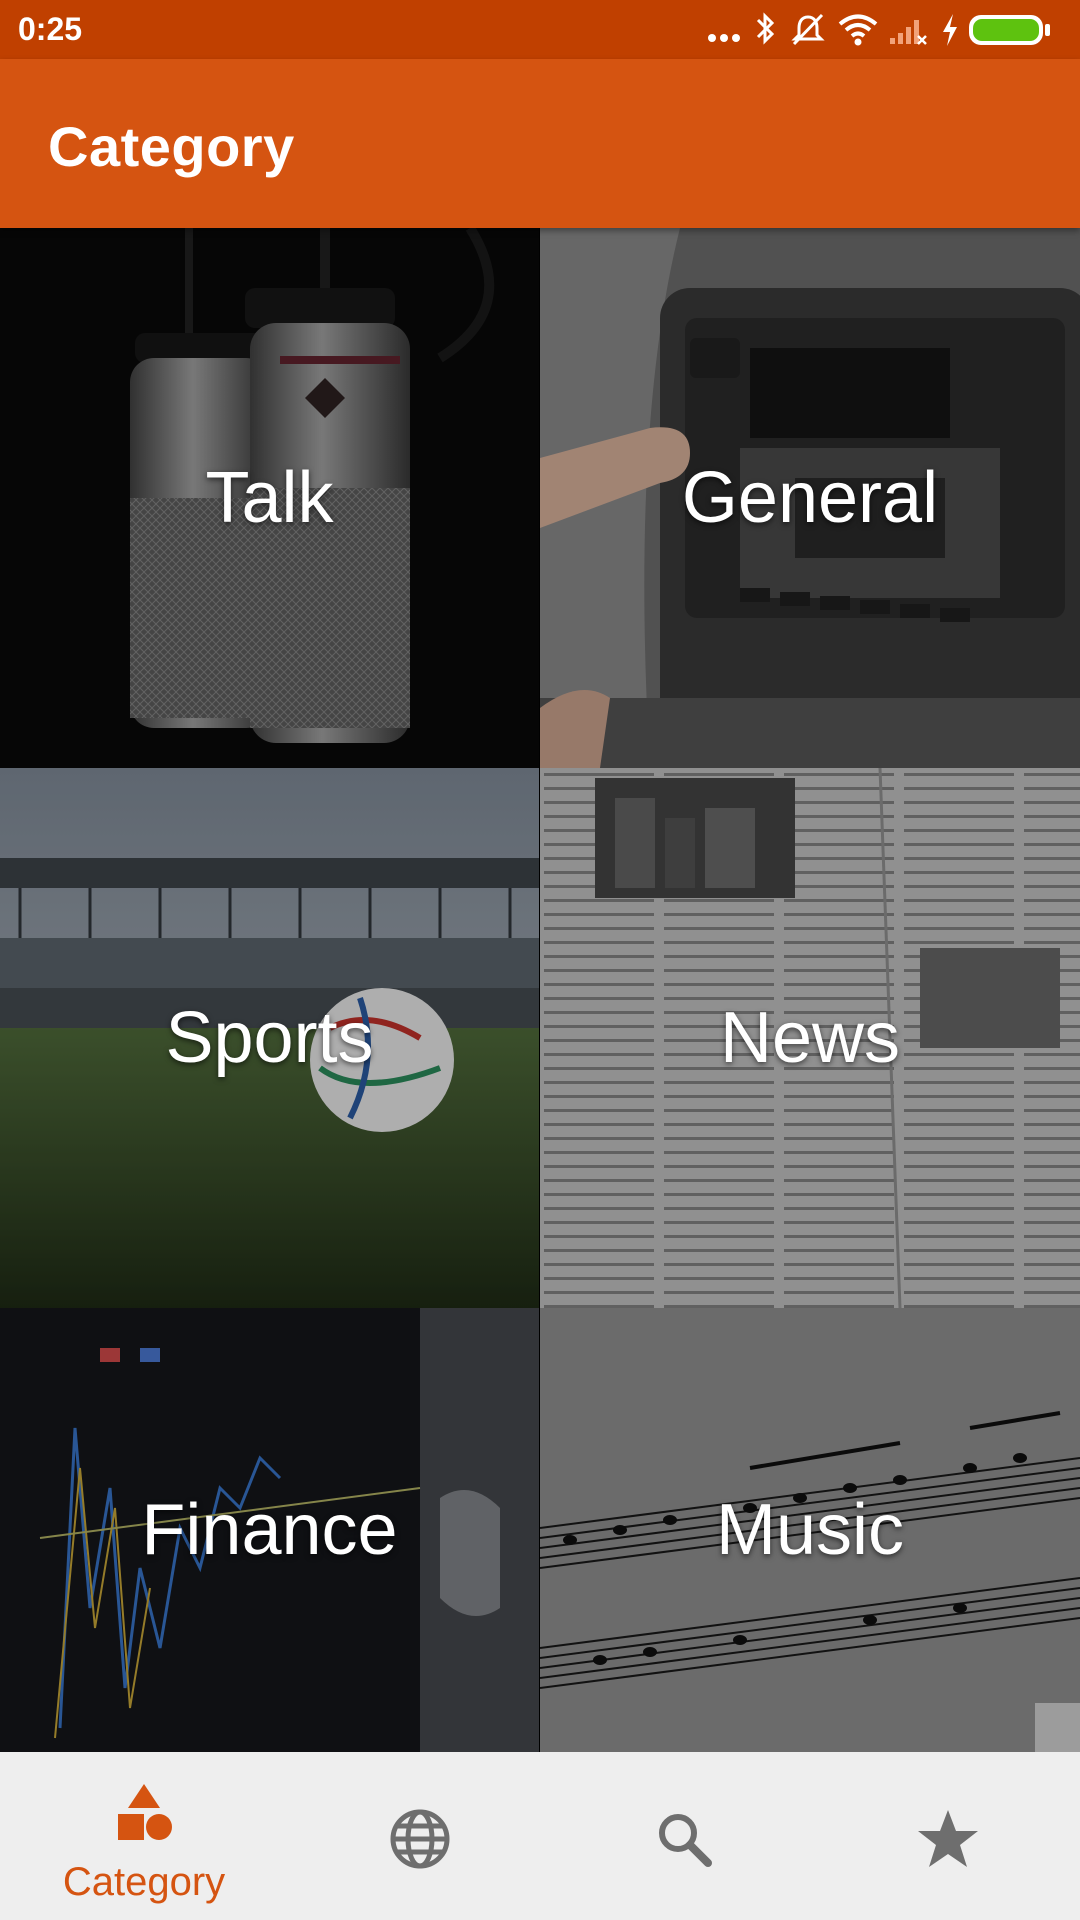 The image size is (1080, 1920). What do you see at coordinates (171, 146) in the screenshot?
I see `page-title: Category` at bounding box center [171, 146].